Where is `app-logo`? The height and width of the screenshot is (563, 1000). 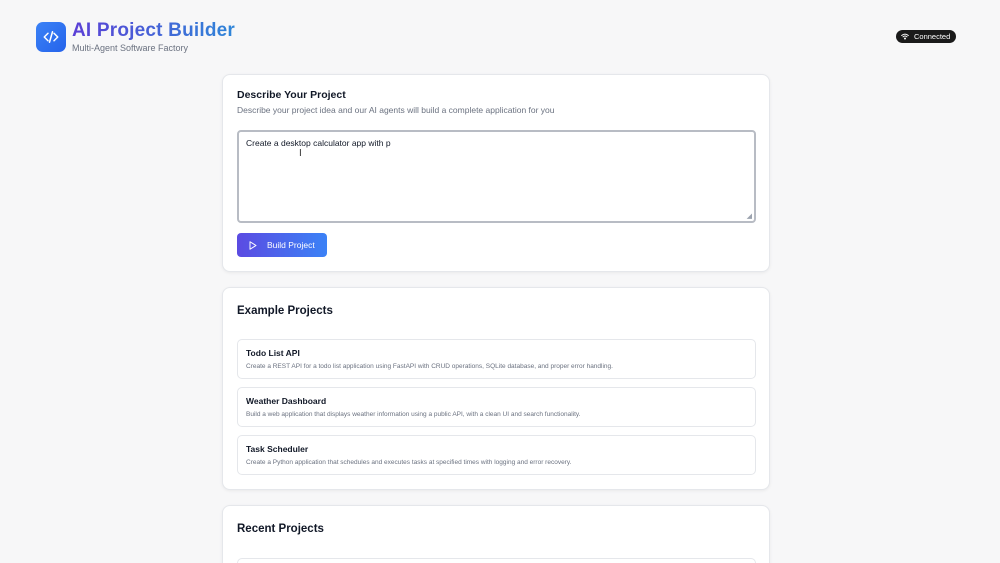 app-logo is located at coordinates (51, 37).